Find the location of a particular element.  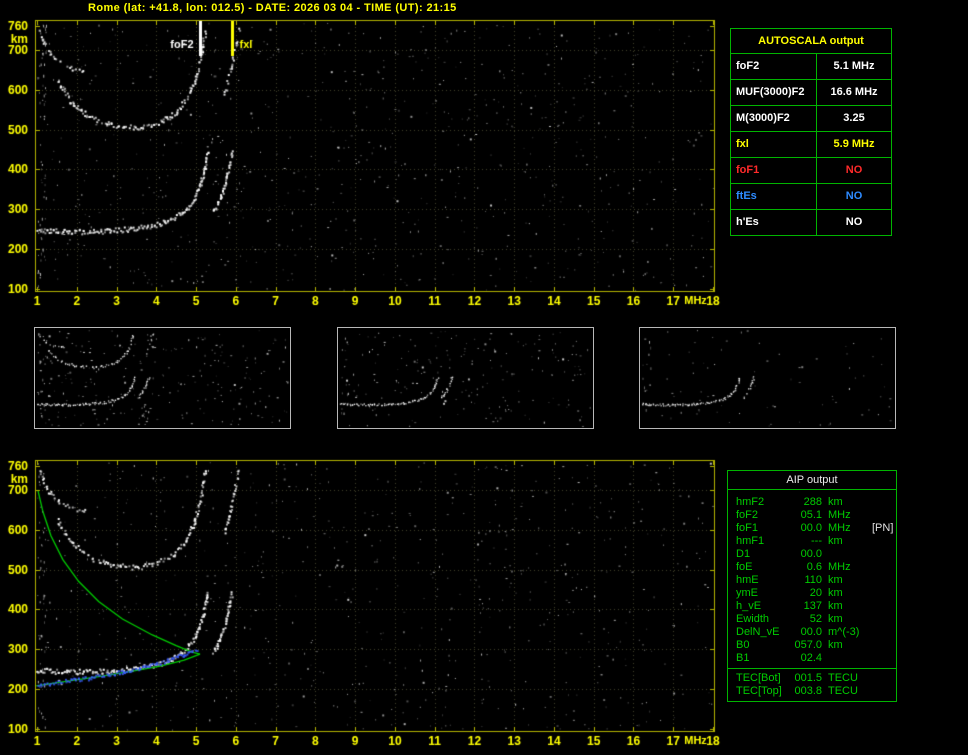

aip-row-delnve: DelN_vE 00.0 m^(-3) is located at coordinates (816, 632).